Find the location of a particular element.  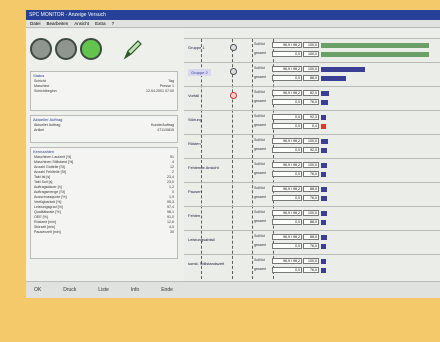

kv-value: 30 is located at coordinates (172, 232).